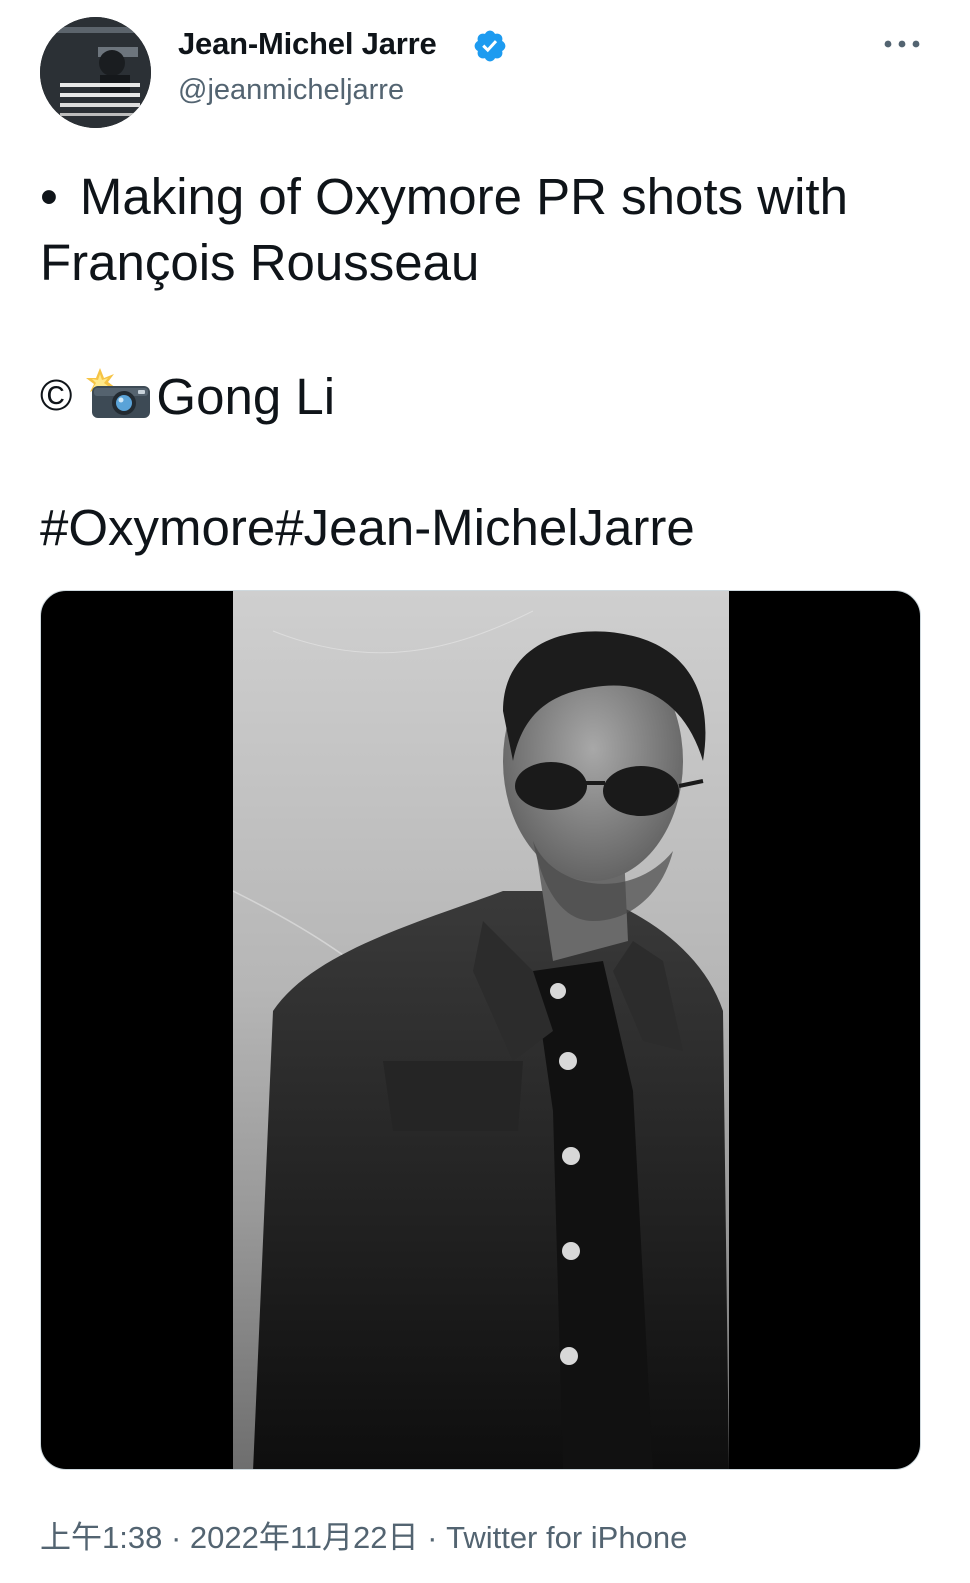 This screenshot has width=970, height=1583. Describe the element at coordinates (56, 395) in the screenshot. I see `copyright-symbol: ©` at that location.